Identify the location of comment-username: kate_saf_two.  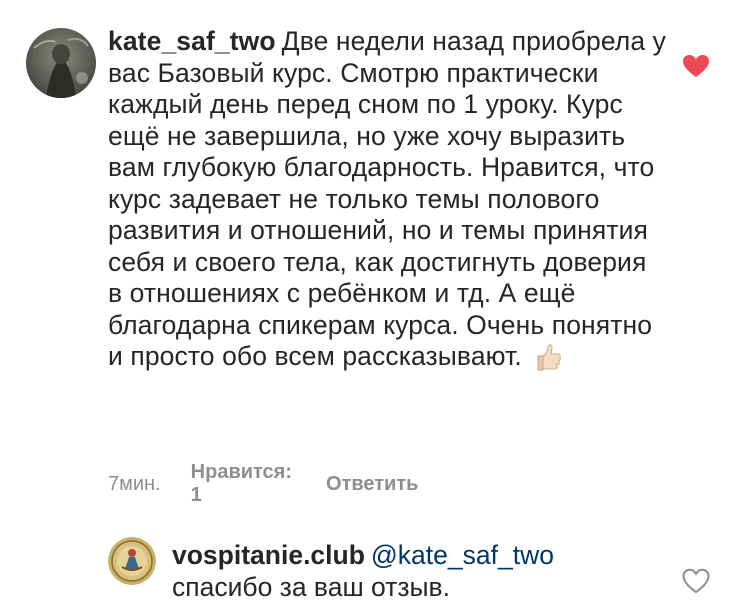
(192, 41).